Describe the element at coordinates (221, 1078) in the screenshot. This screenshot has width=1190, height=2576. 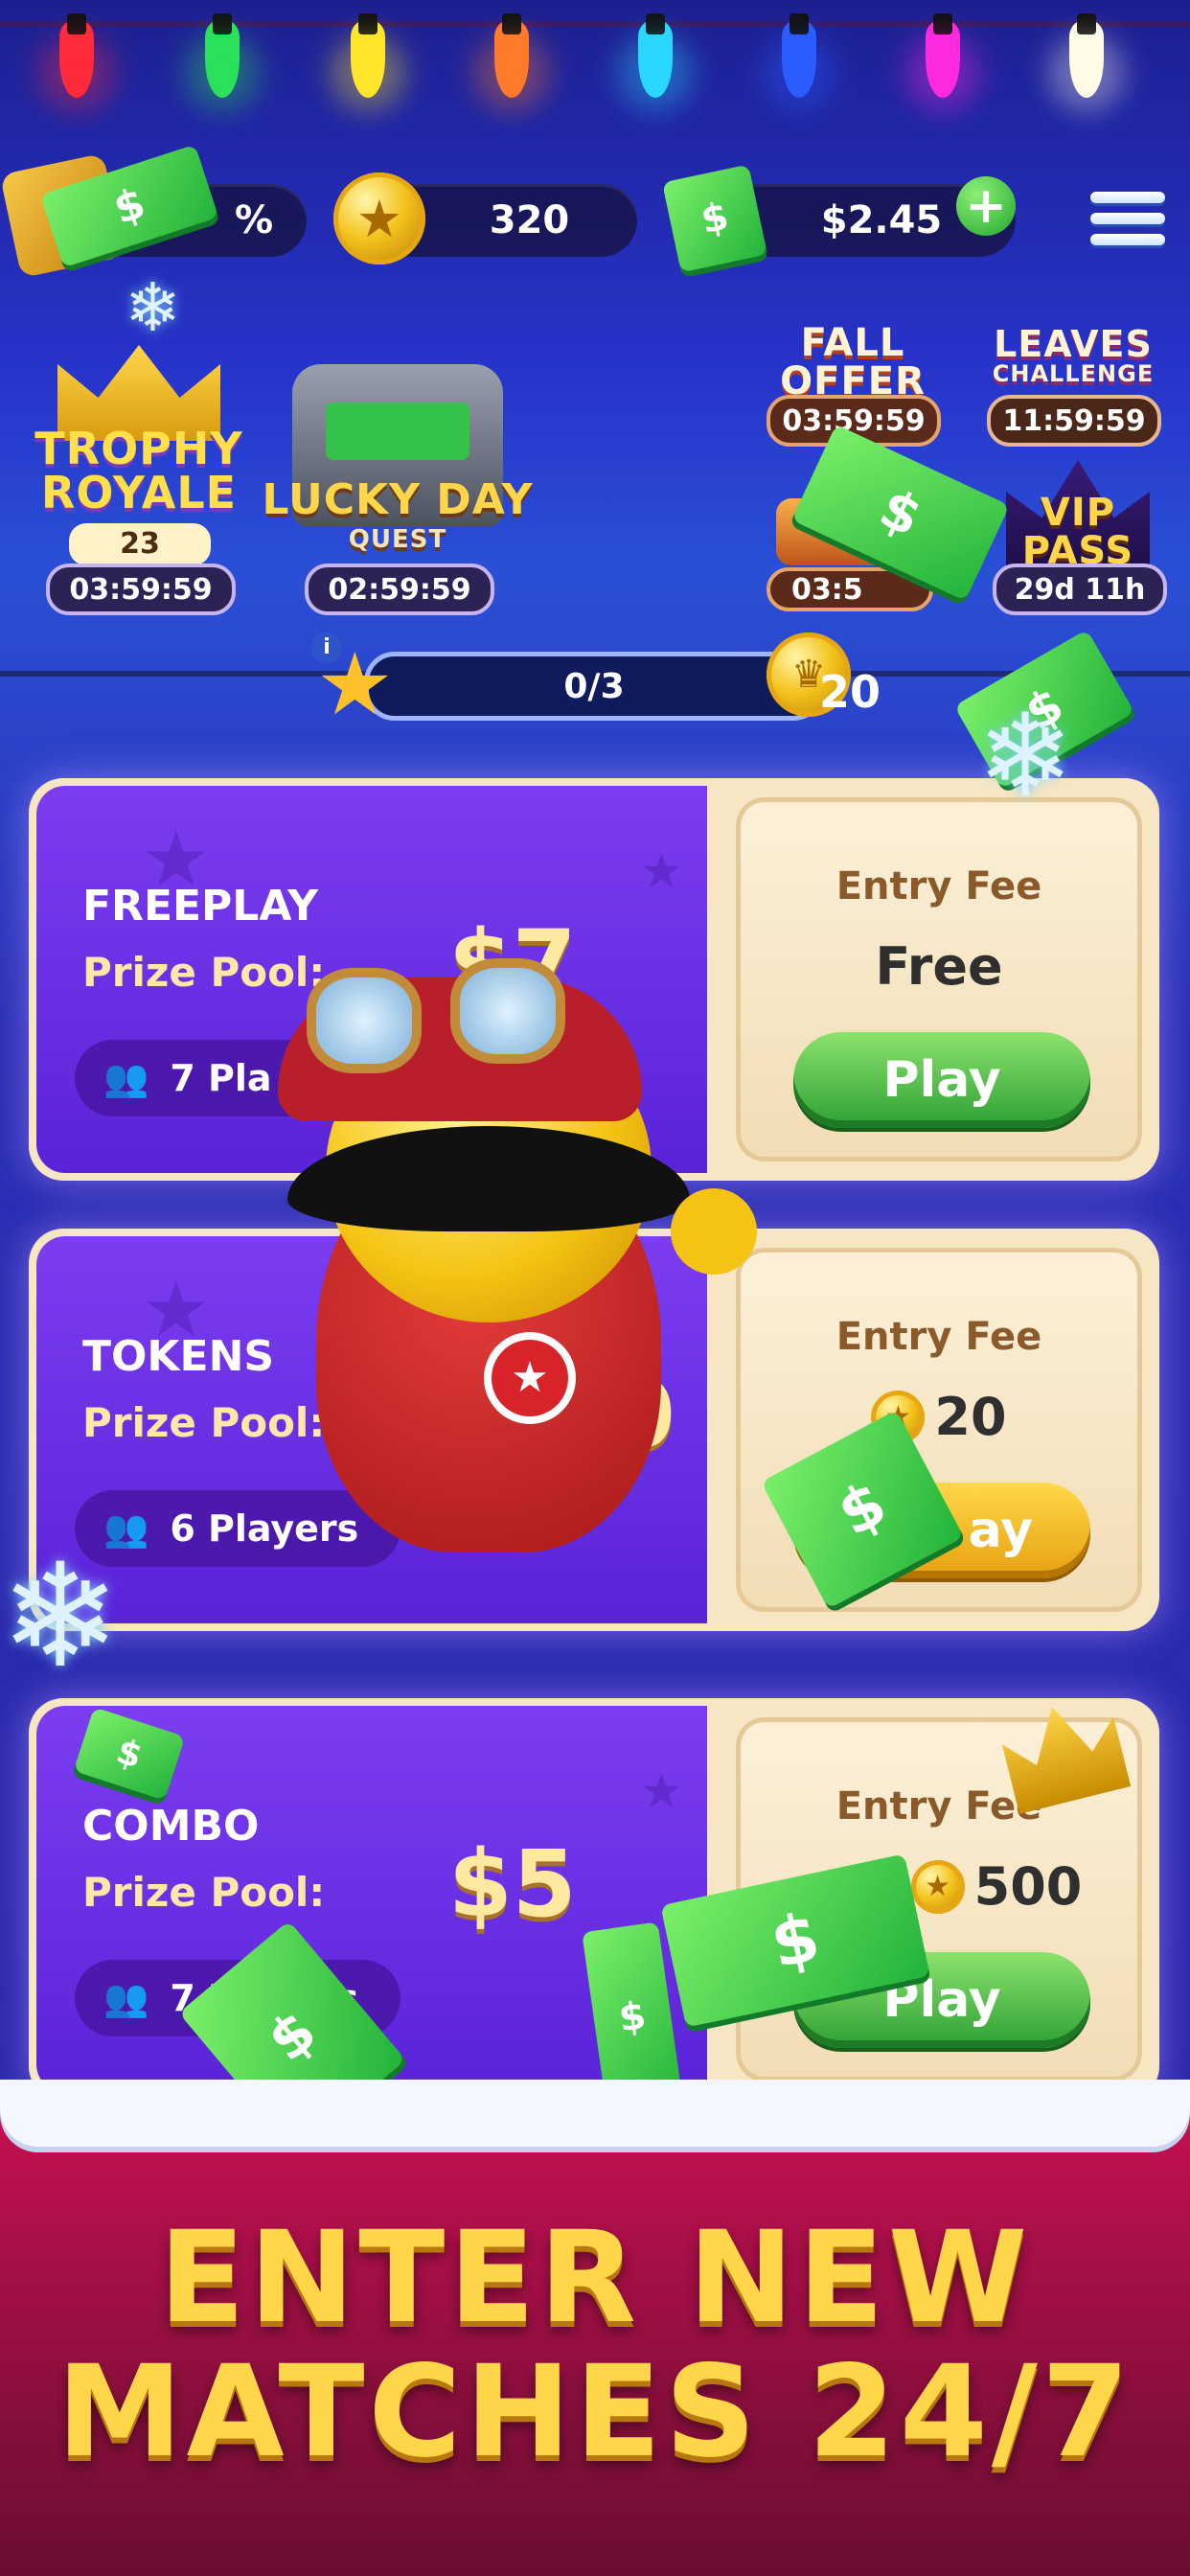
I see `players-count: 7 Pla` at that location.